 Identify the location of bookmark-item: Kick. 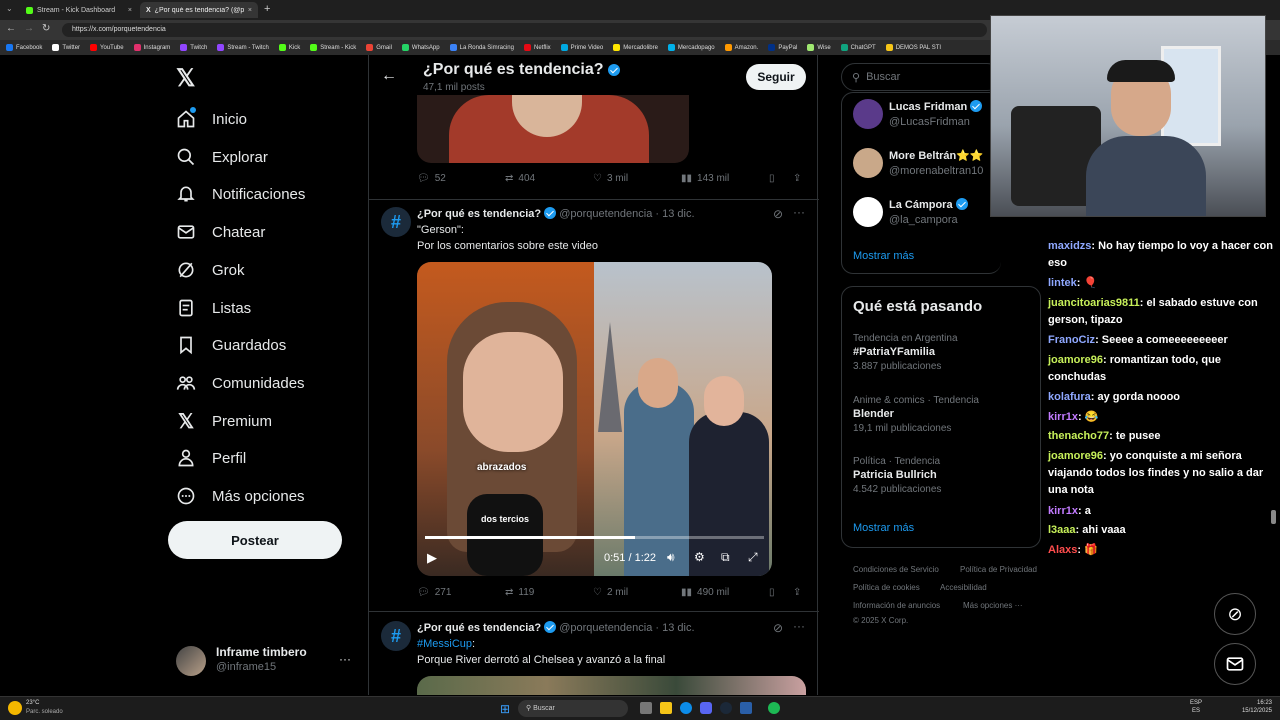
(289, 47).